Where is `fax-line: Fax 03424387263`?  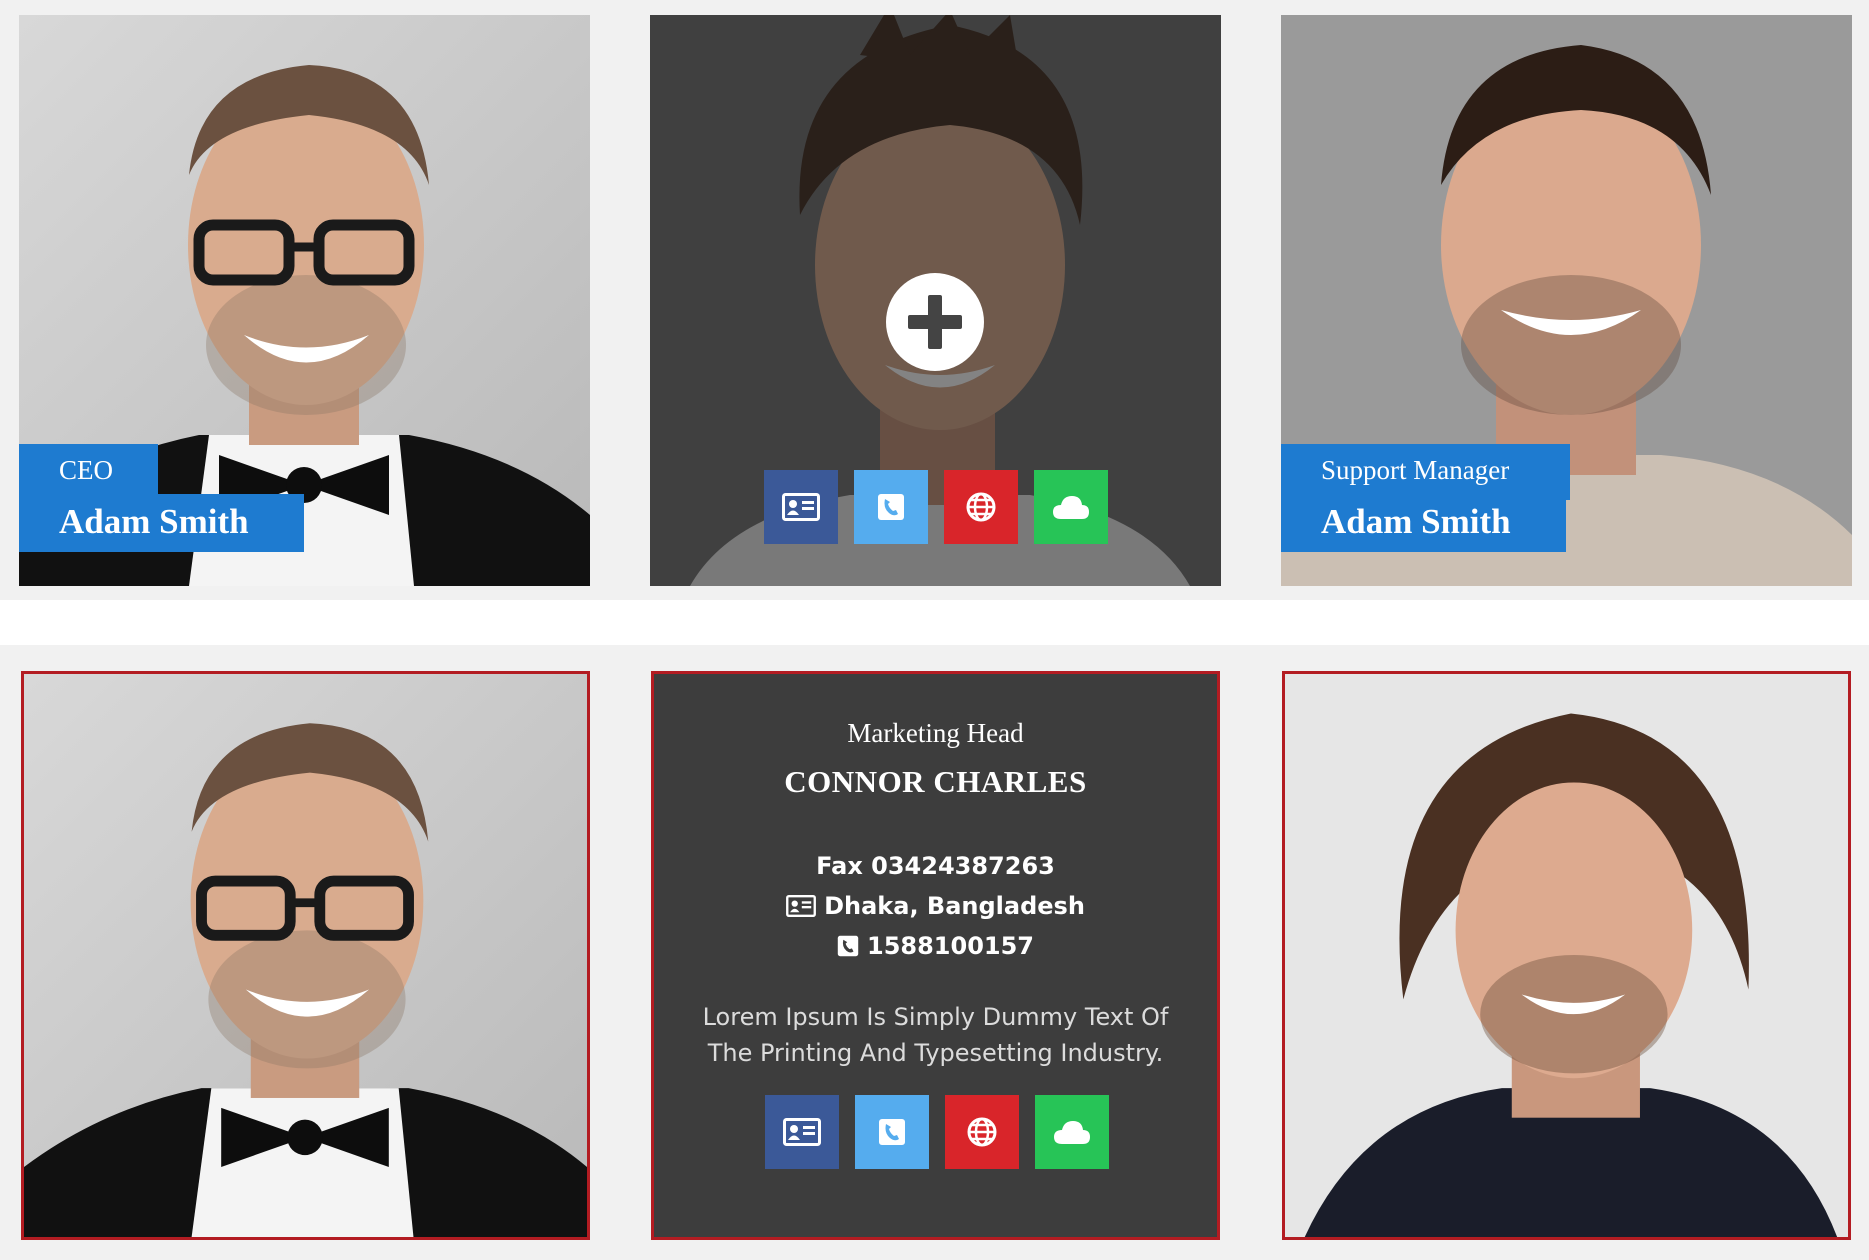
fax-line: Fax 03424387263 is located at coordinates (935, 866).